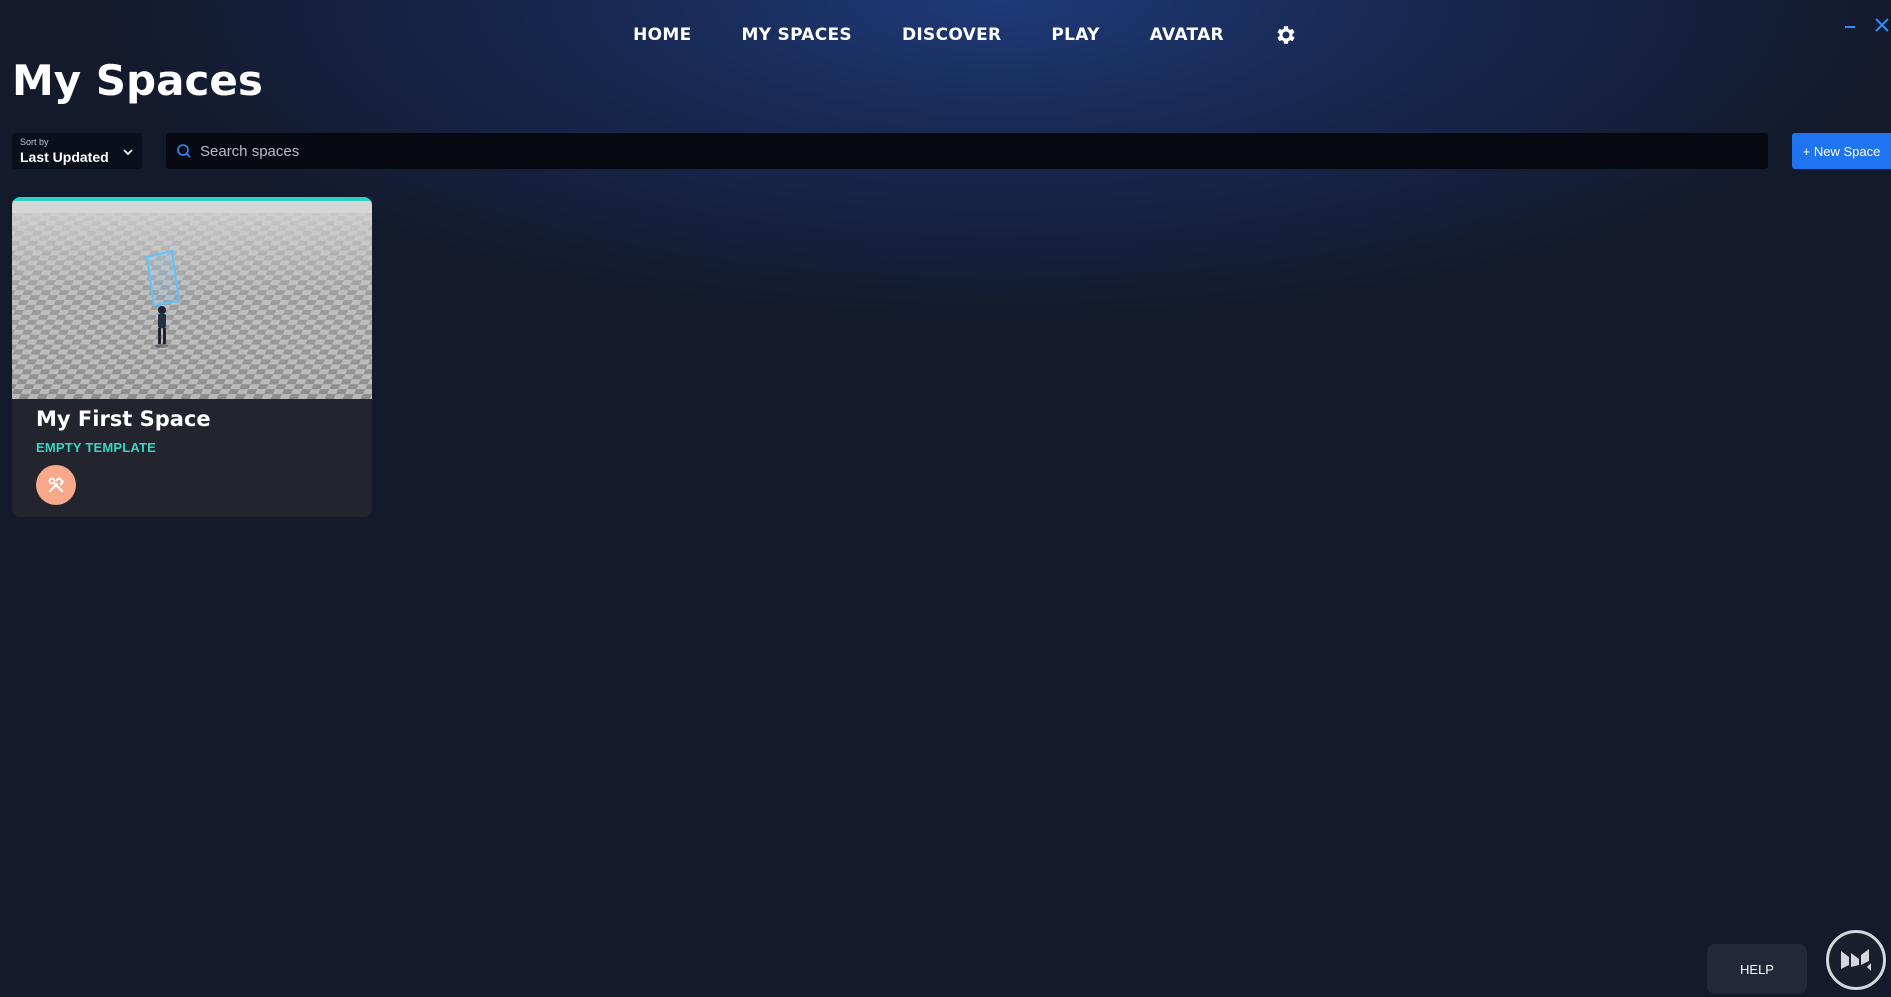  Describe the element at coordinates (56, 485) in the screenshot. I see `tools-icon` at that location.